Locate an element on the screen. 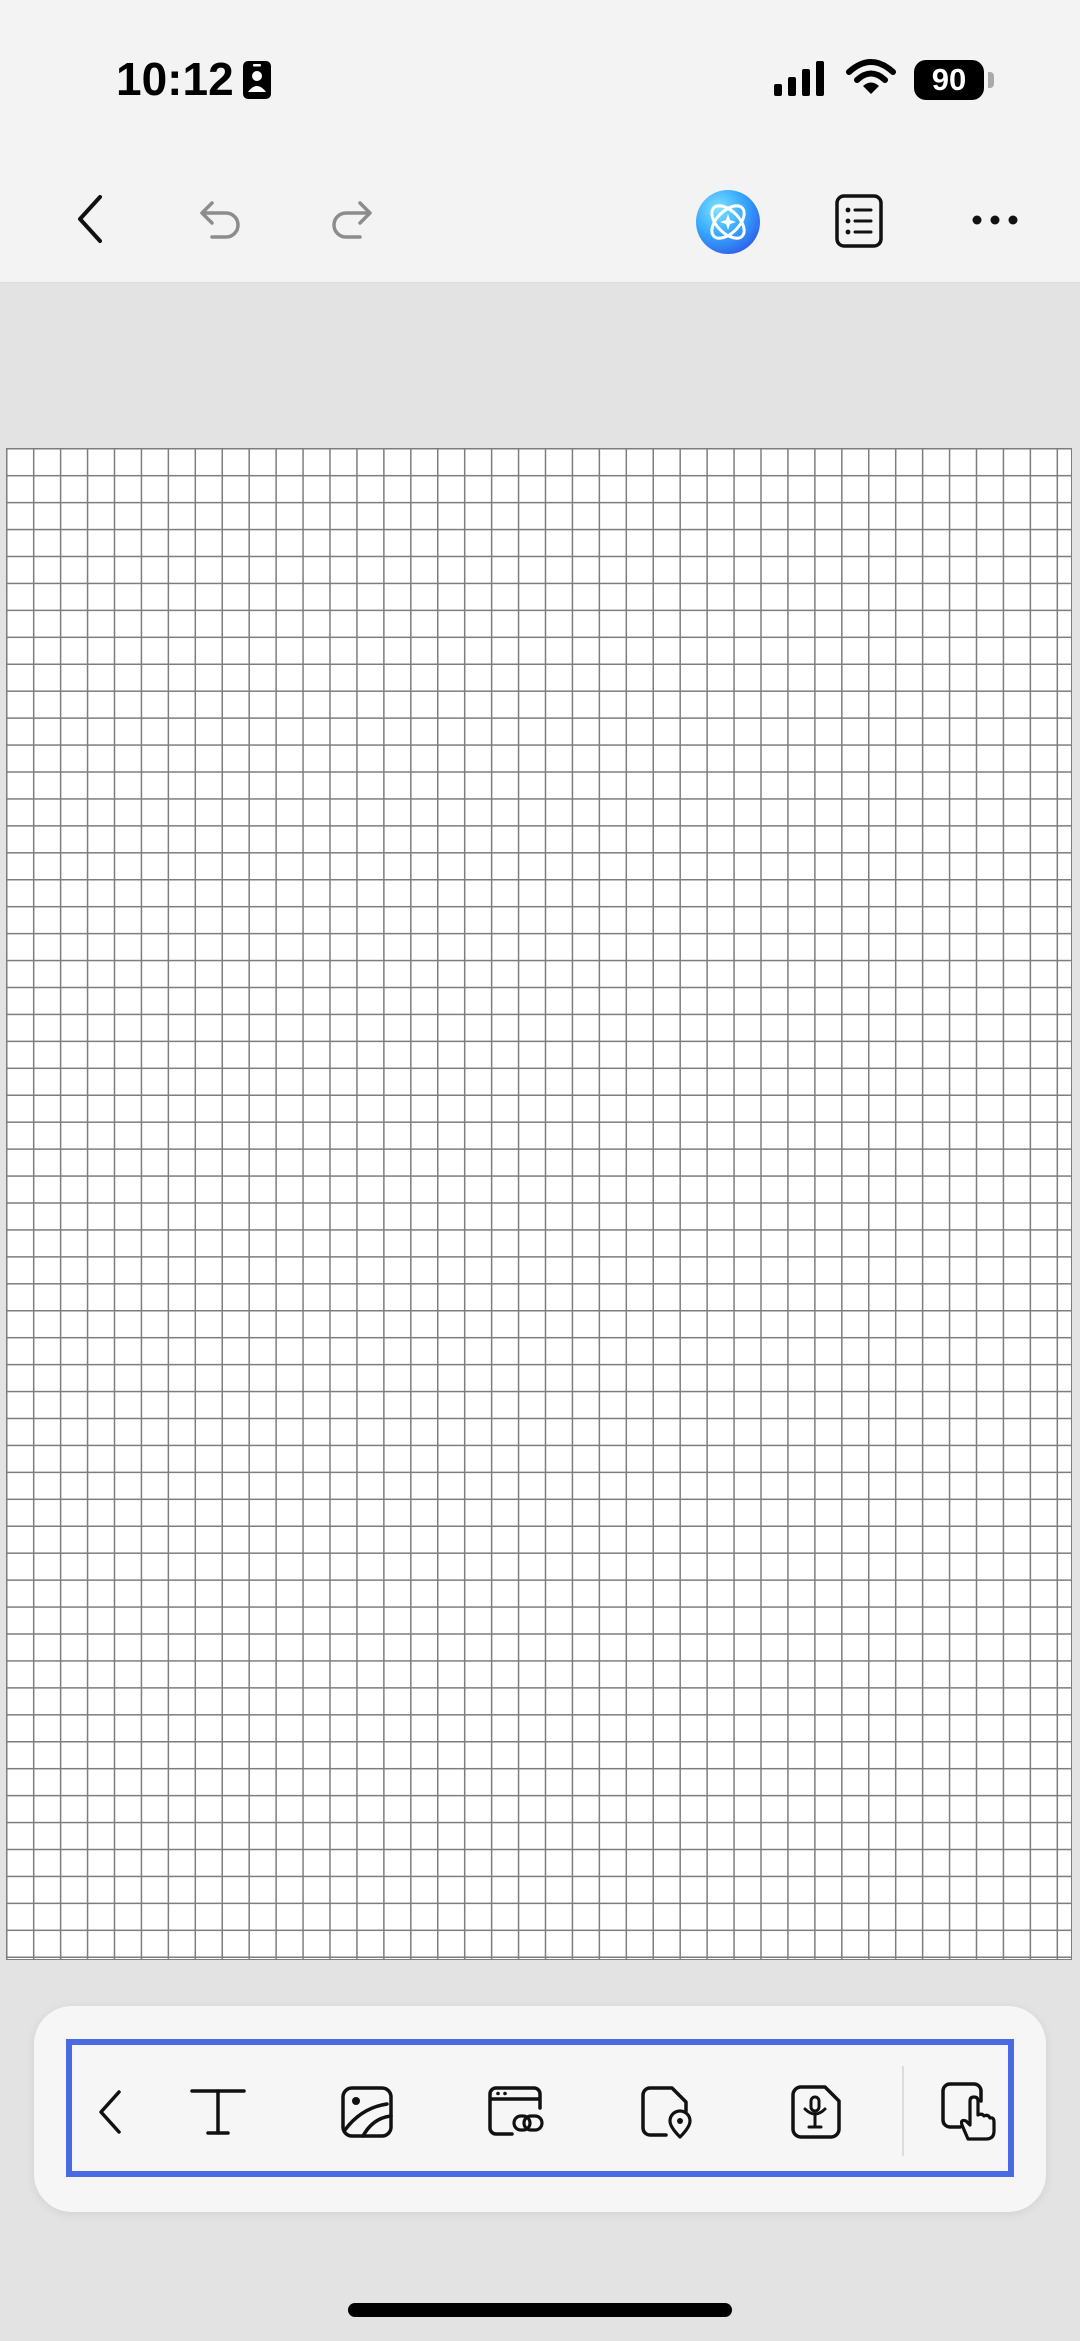 Image resolution: width=1080 pixels, height=2341 pixels. ai-assistant-icon is located at coordinates (728, 222).